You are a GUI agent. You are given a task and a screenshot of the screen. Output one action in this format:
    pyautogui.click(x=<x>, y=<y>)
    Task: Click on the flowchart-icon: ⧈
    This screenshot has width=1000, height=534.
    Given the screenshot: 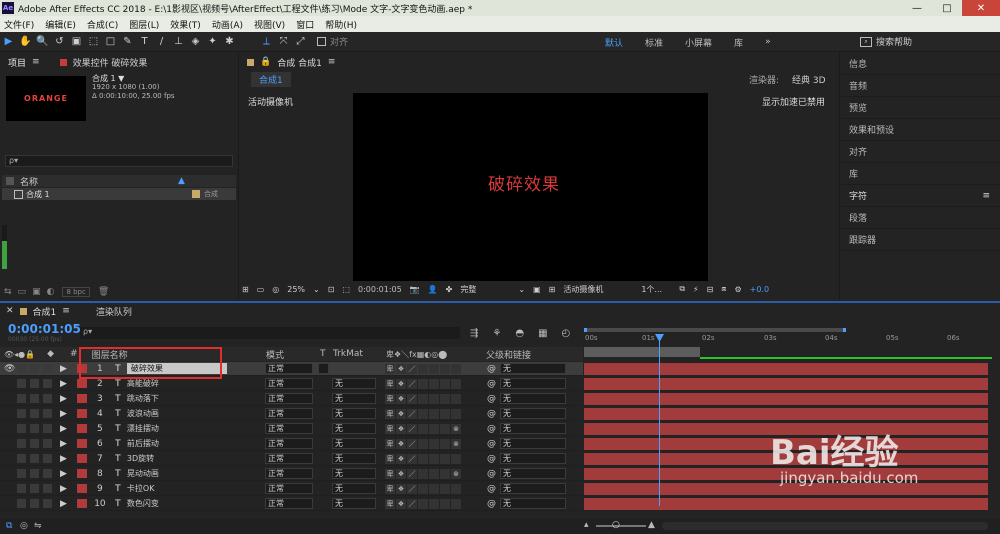 What is the action you would take?
    pyautogui.click(x=723, y=289)
    